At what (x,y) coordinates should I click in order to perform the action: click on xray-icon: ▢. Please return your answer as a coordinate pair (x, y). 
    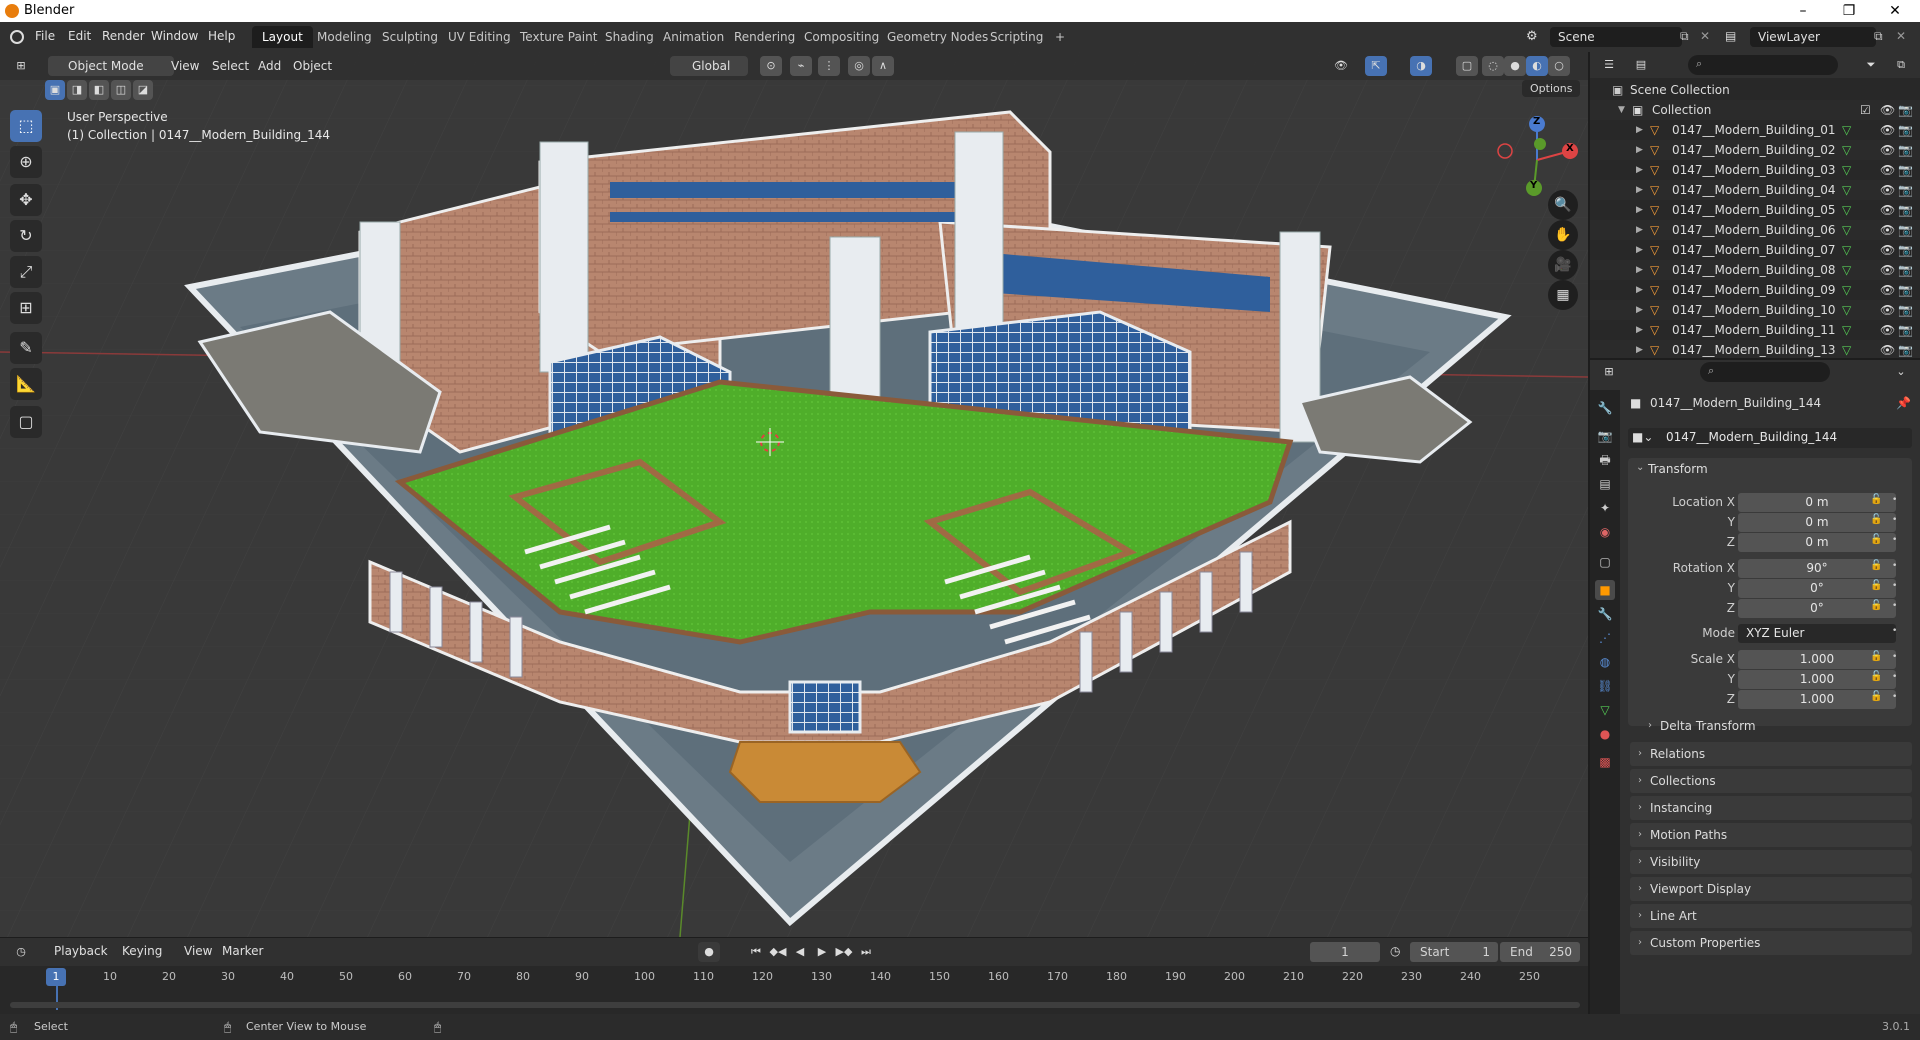
    Looking at the image, I should click on (1467, 66).